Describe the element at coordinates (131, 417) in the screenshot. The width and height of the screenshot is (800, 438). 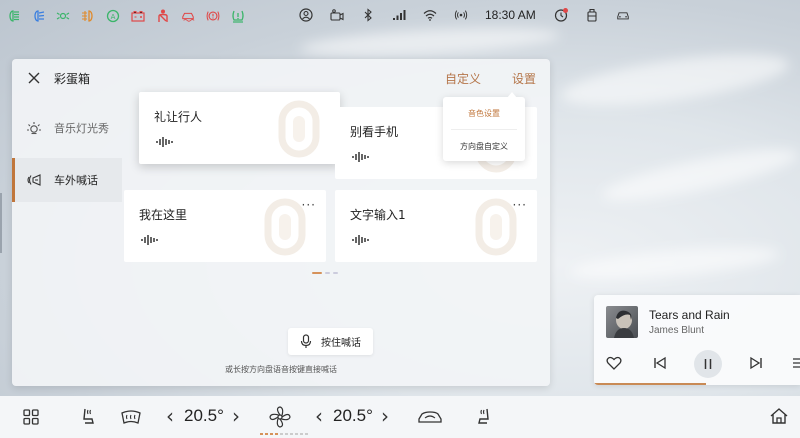
I see `windshield-defrost-icon` at that location.